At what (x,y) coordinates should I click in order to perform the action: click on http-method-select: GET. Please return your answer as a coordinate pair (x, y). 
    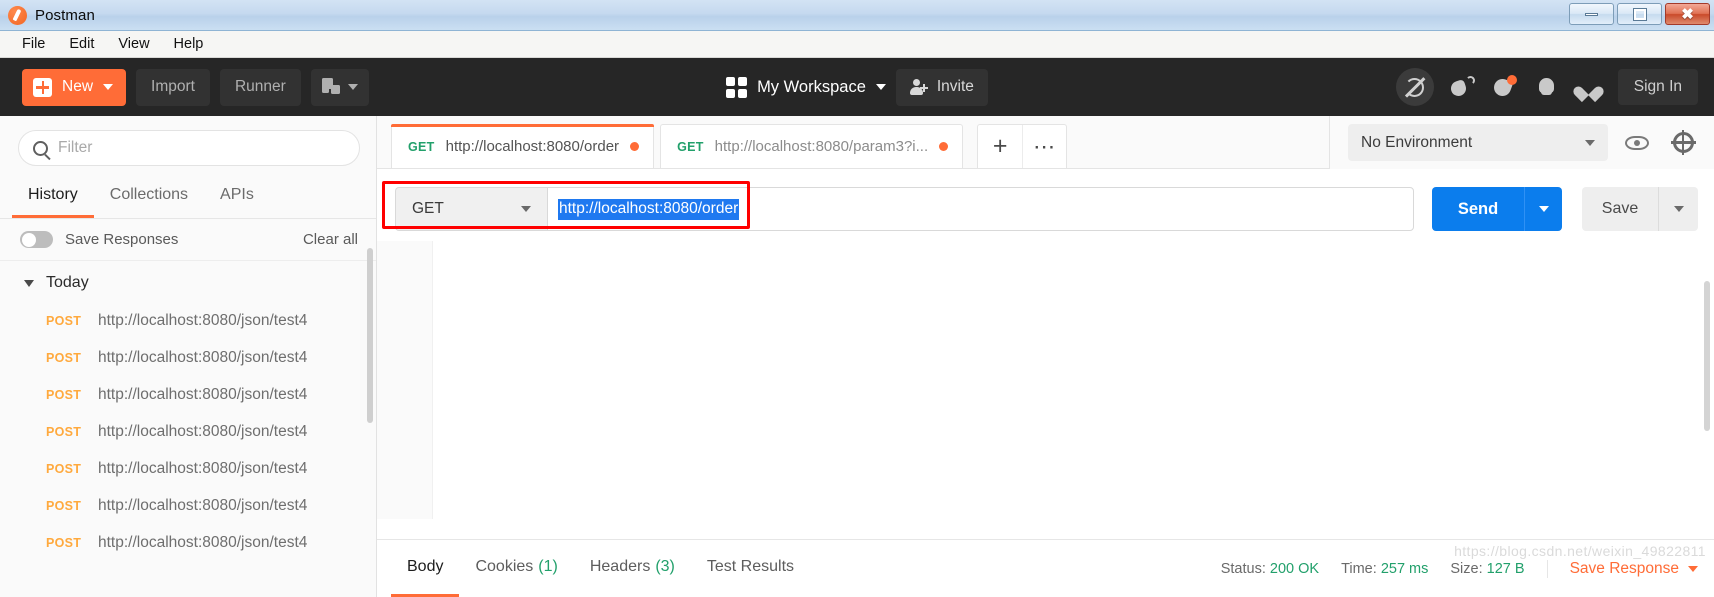
    Looking at the image, I should click on (471, 209).